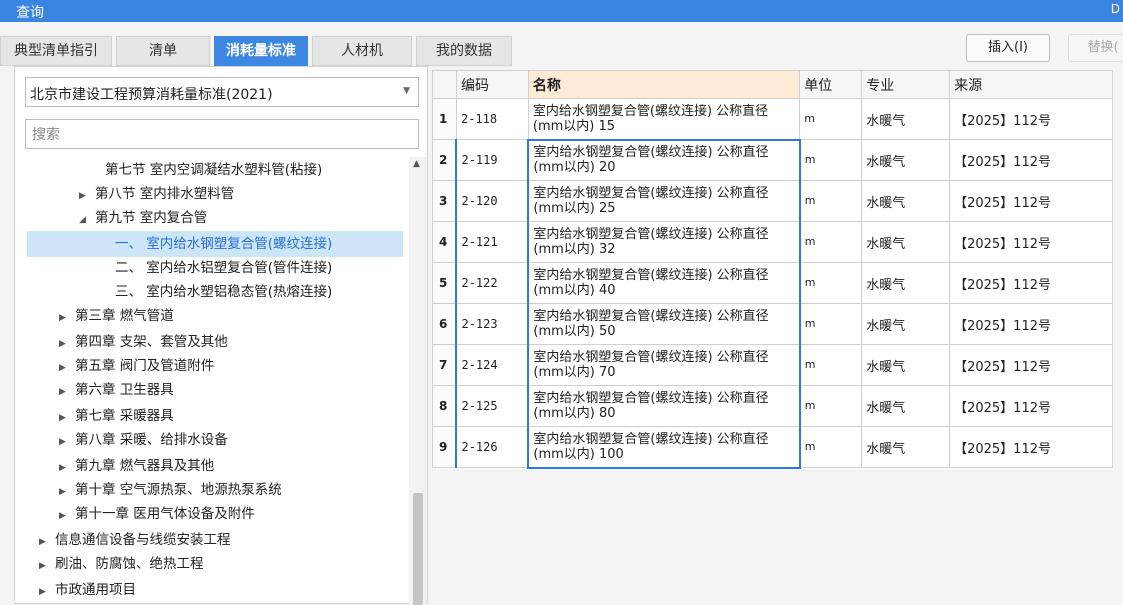 The image size is (1123, 605). I want to click on tab-consumption-standard: 消耗量标准, so click(261, 51).